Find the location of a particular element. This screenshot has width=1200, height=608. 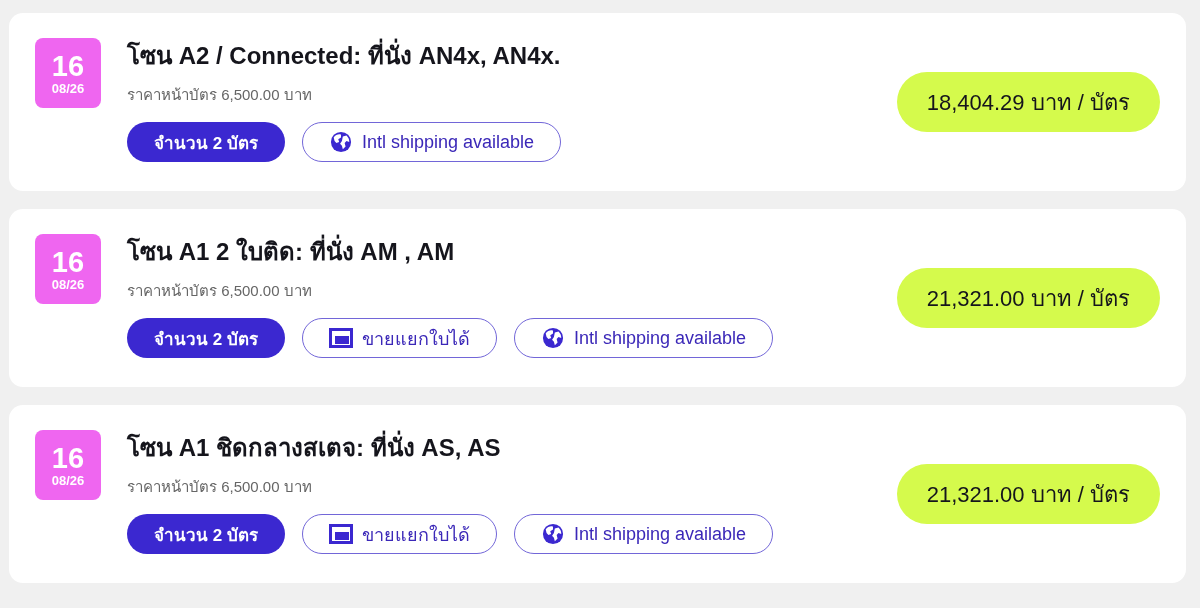

listing-title: โซน A1 ชิดกลางสเตจ: ที่นั่ง AS, AS is located at coordinates (314, 448).